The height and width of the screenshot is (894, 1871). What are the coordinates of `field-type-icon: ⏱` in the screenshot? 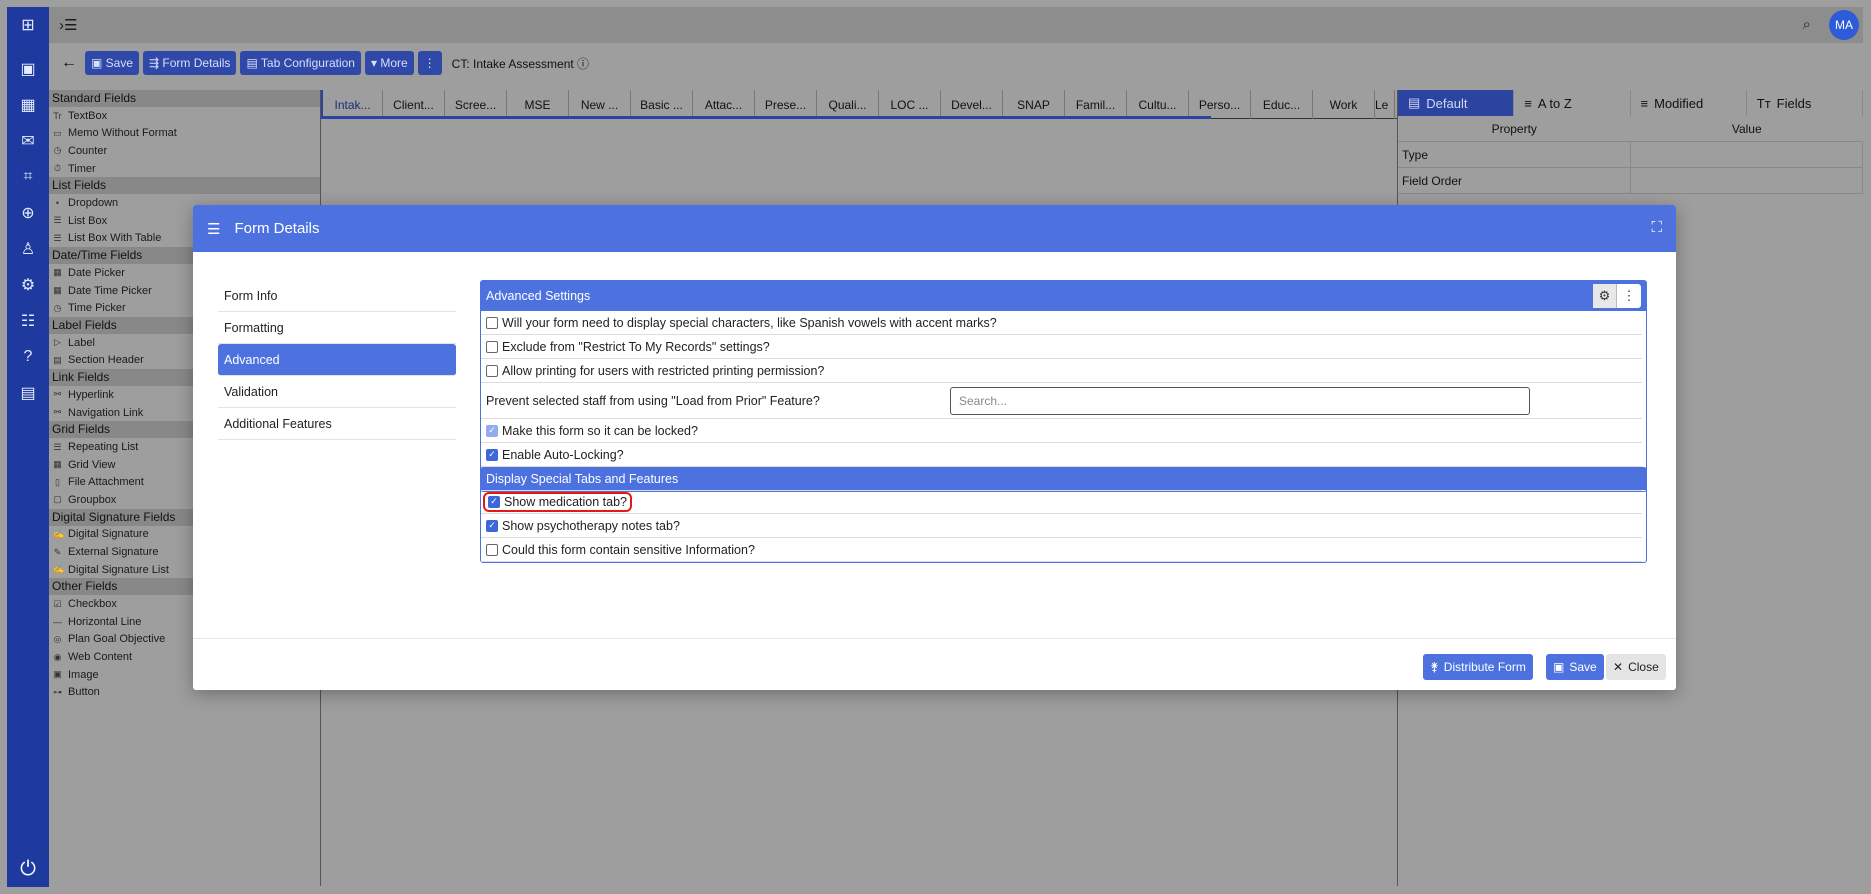 It's located at (57, 168).